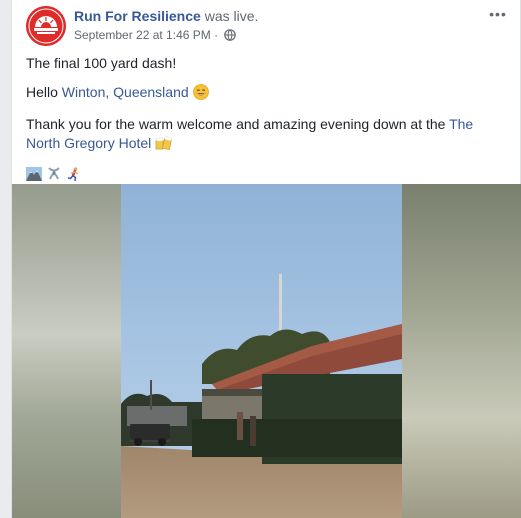 This screenshot has height=518, width=521. I want to click on globe-icon, so click(230, 36).